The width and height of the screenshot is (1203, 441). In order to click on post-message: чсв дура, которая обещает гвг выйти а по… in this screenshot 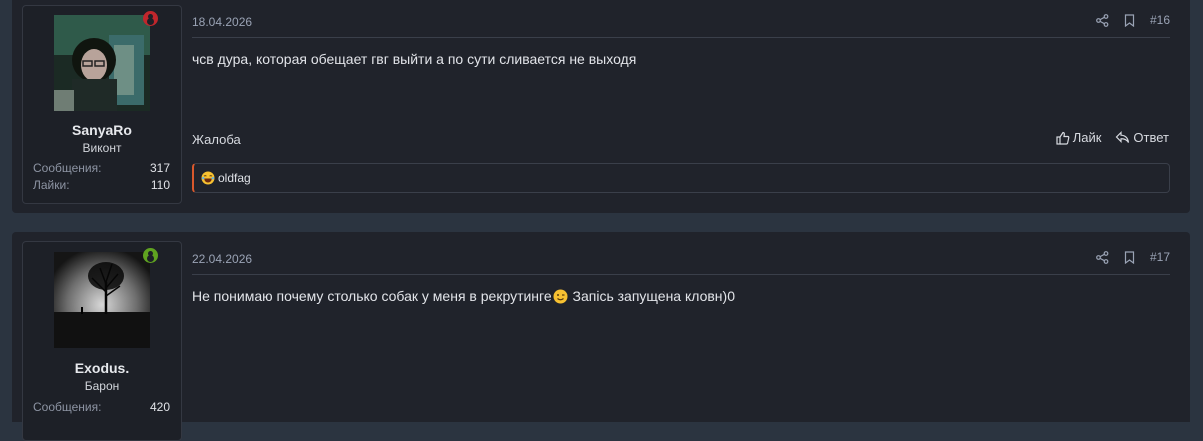, I will do `click(414, 59)`.